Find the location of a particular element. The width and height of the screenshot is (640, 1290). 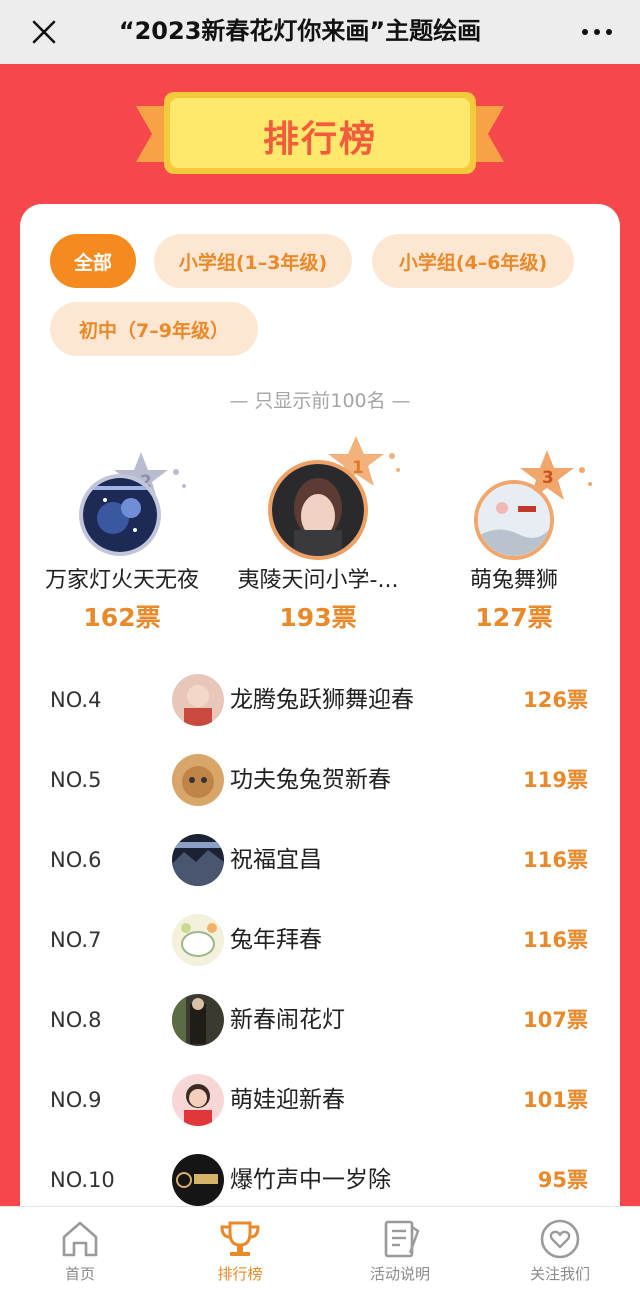

entry-votes: 101票 is located at coordinates (555, 1100).